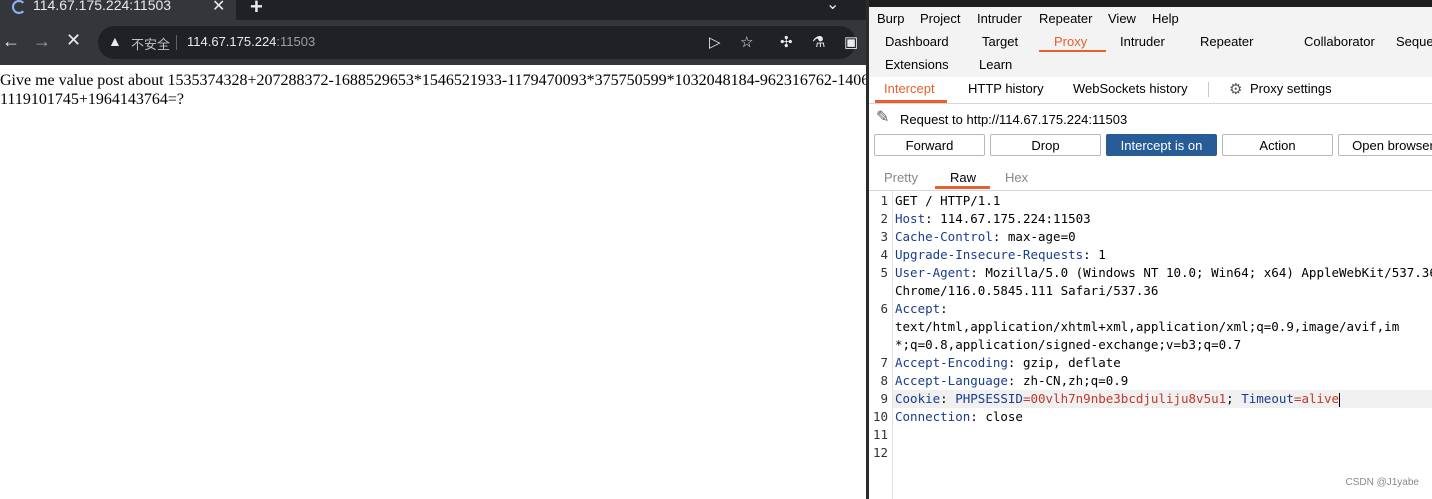  What do you see at coordinates (1385, 145) in the screenshot?
I see `open-browser-button: Open browser` at bounding box center [1385, 145].